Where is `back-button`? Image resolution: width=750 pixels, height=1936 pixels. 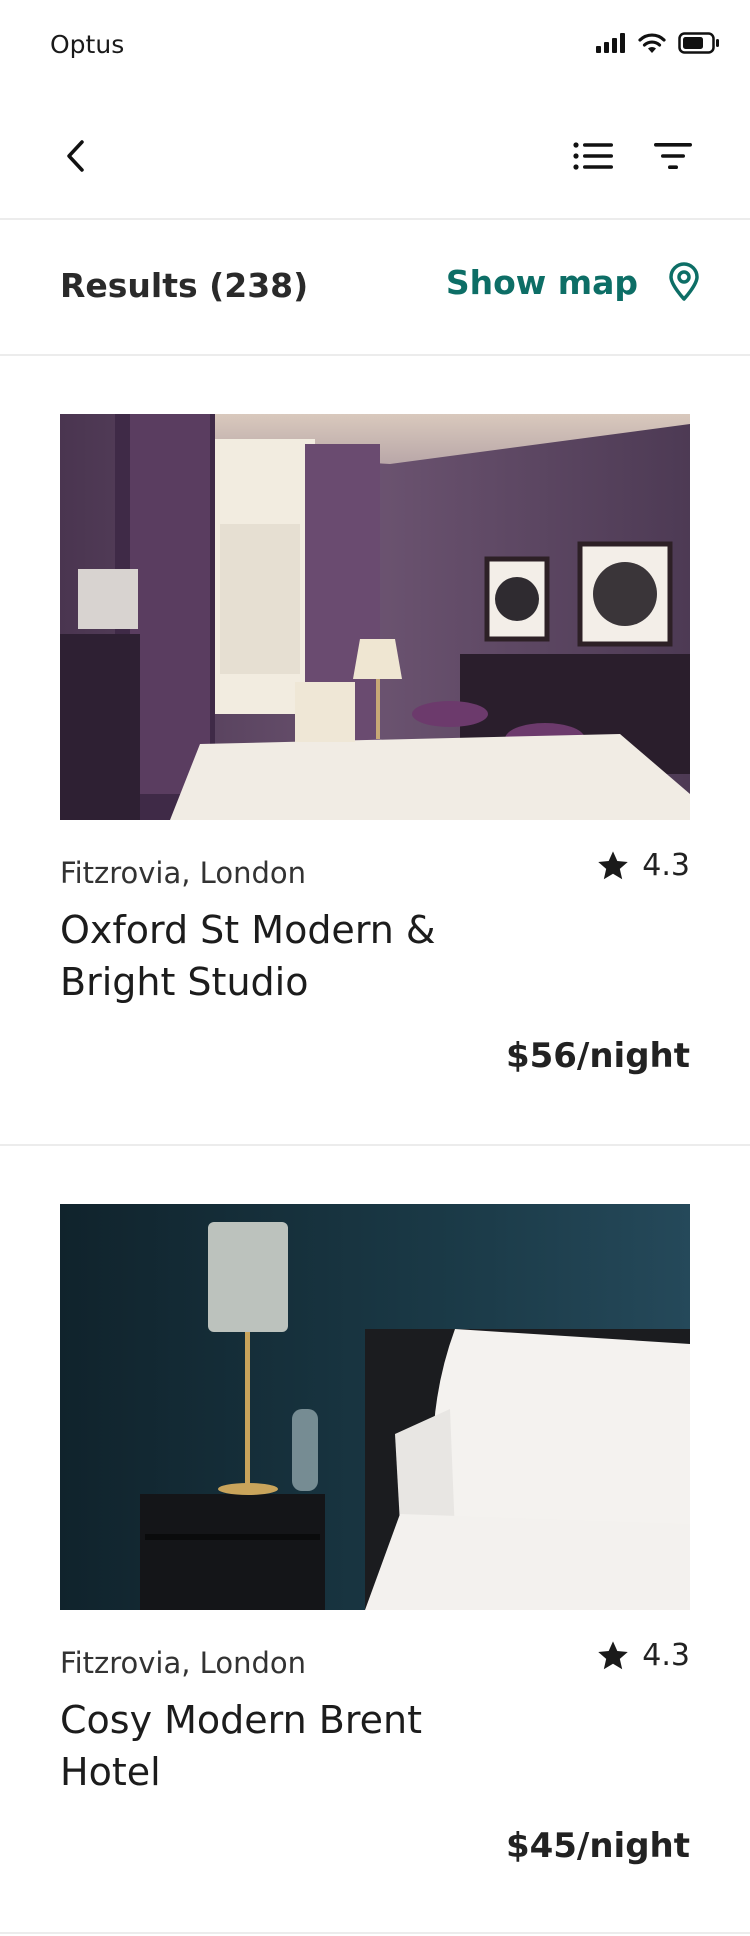
back-button is located at coordinates (76, 156).